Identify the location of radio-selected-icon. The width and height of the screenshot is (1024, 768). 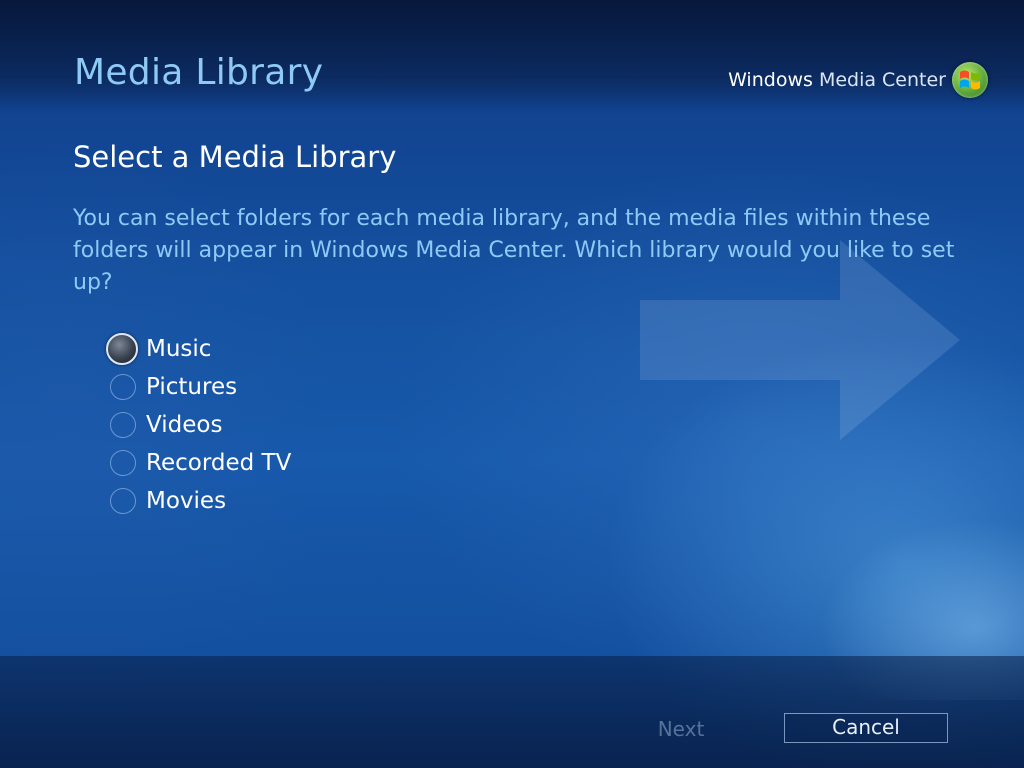
(122, 349).